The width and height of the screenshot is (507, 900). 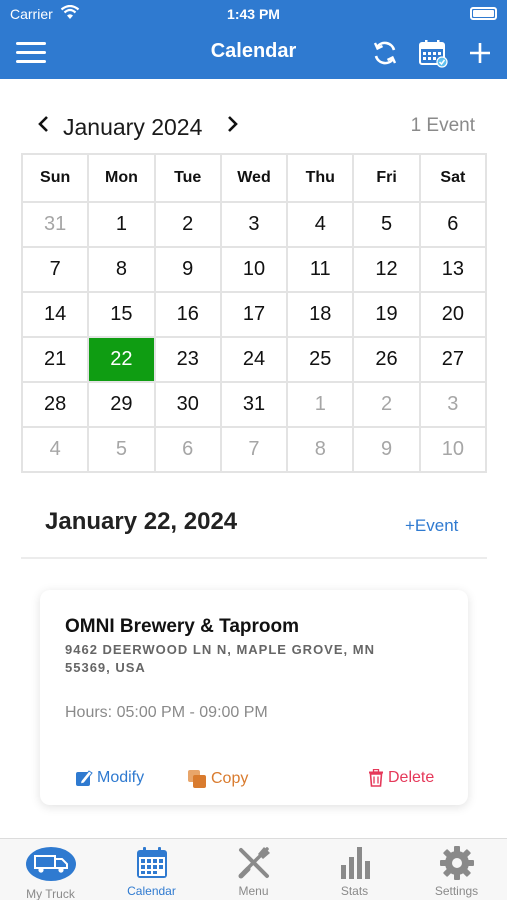 I want to click on calendar-day: 24, so click(x=254, y=359).